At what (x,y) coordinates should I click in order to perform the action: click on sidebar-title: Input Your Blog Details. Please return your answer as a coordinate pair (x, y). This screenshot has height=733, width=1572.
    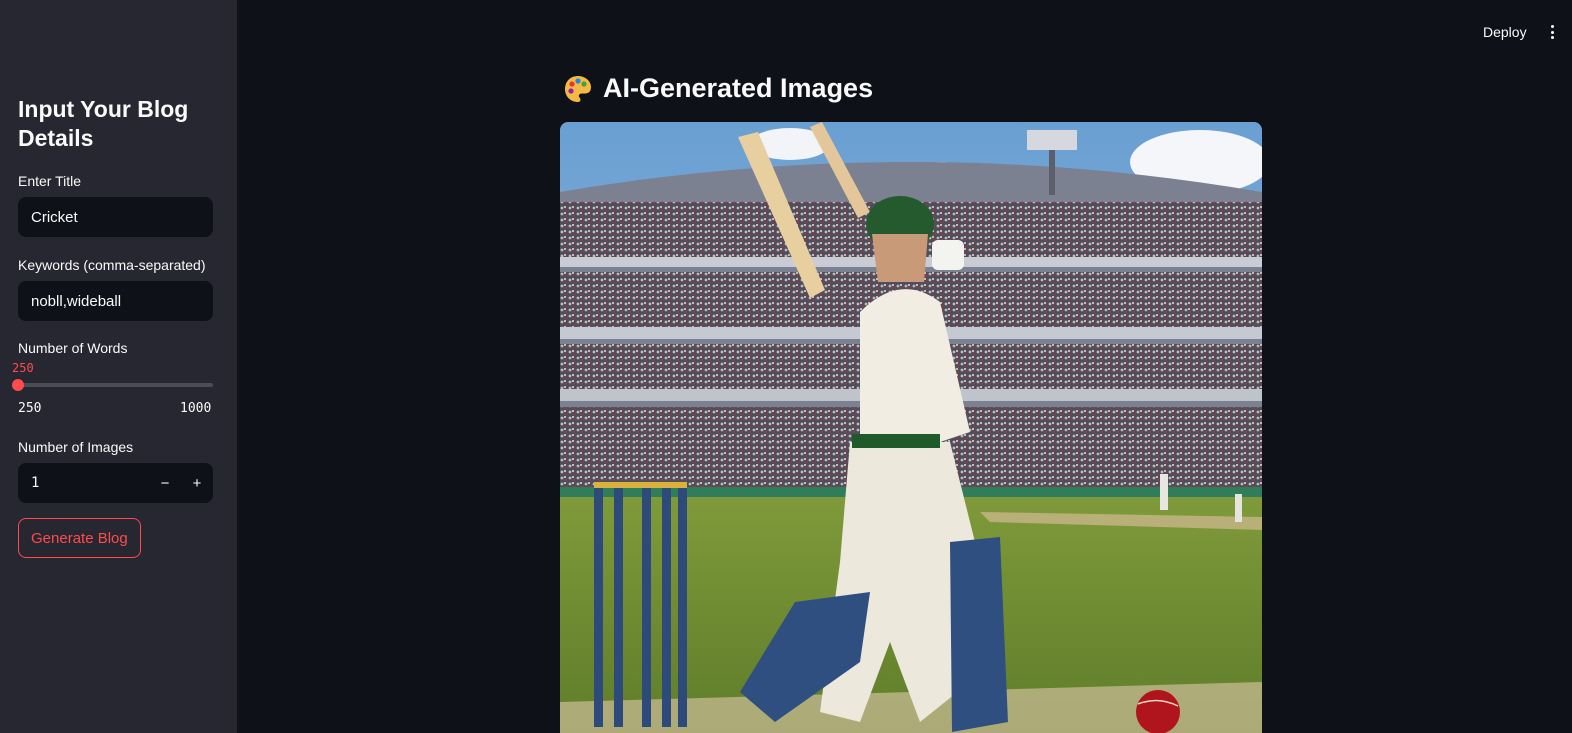
    Looking at the image, I should click on (103, 123).